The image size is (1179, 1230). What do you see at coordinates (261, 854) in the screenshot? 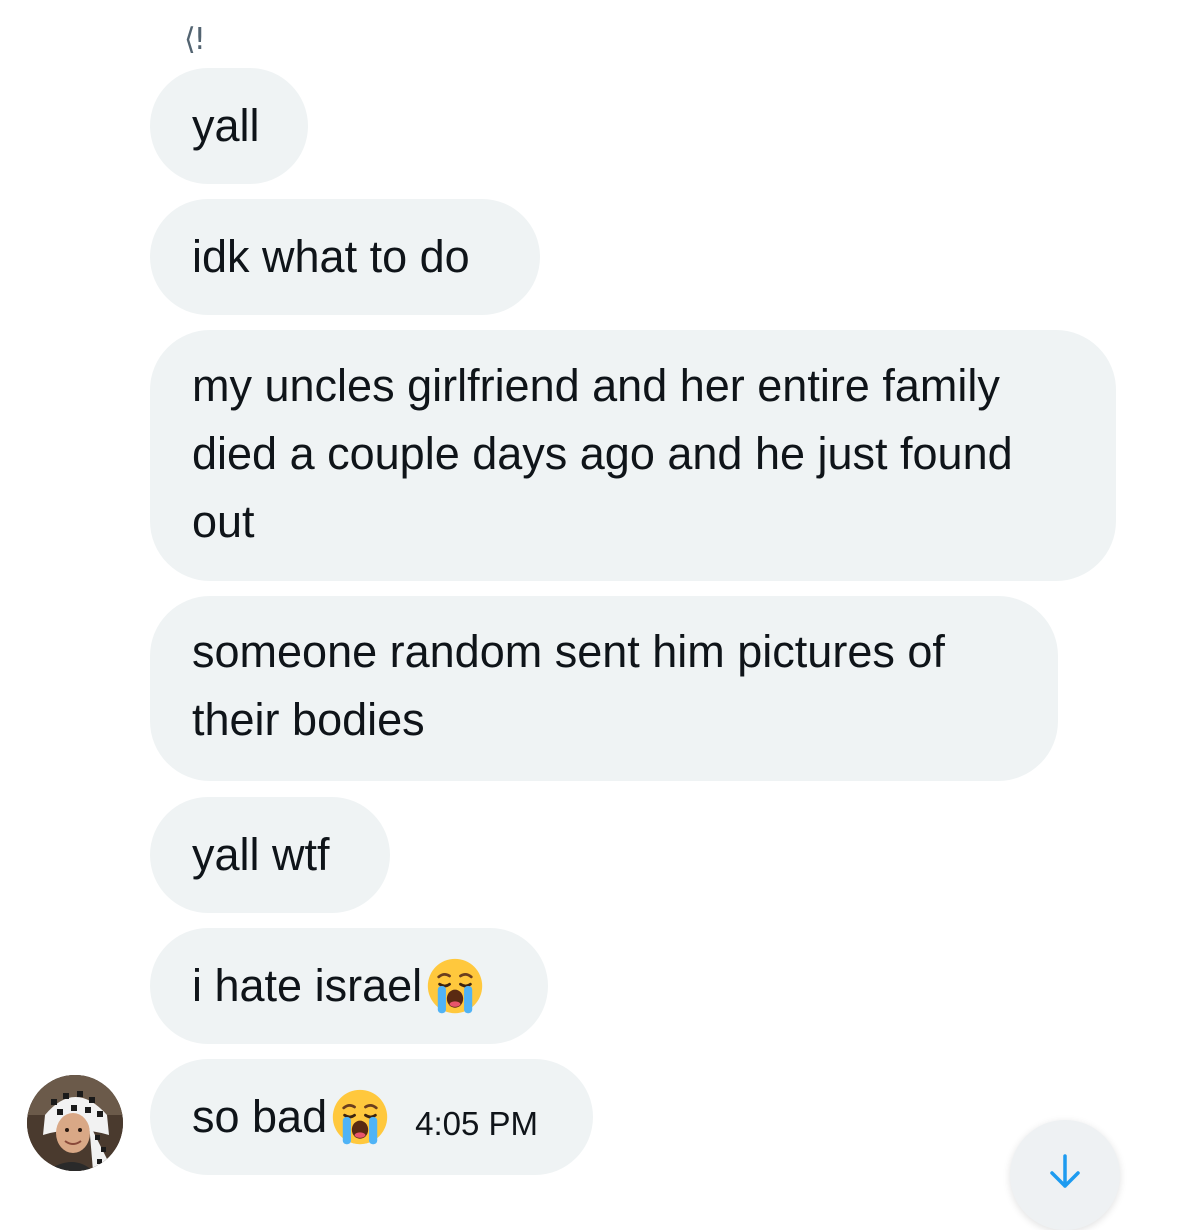
I see `message-text: yall wtf` at bounding box center [261, 854].